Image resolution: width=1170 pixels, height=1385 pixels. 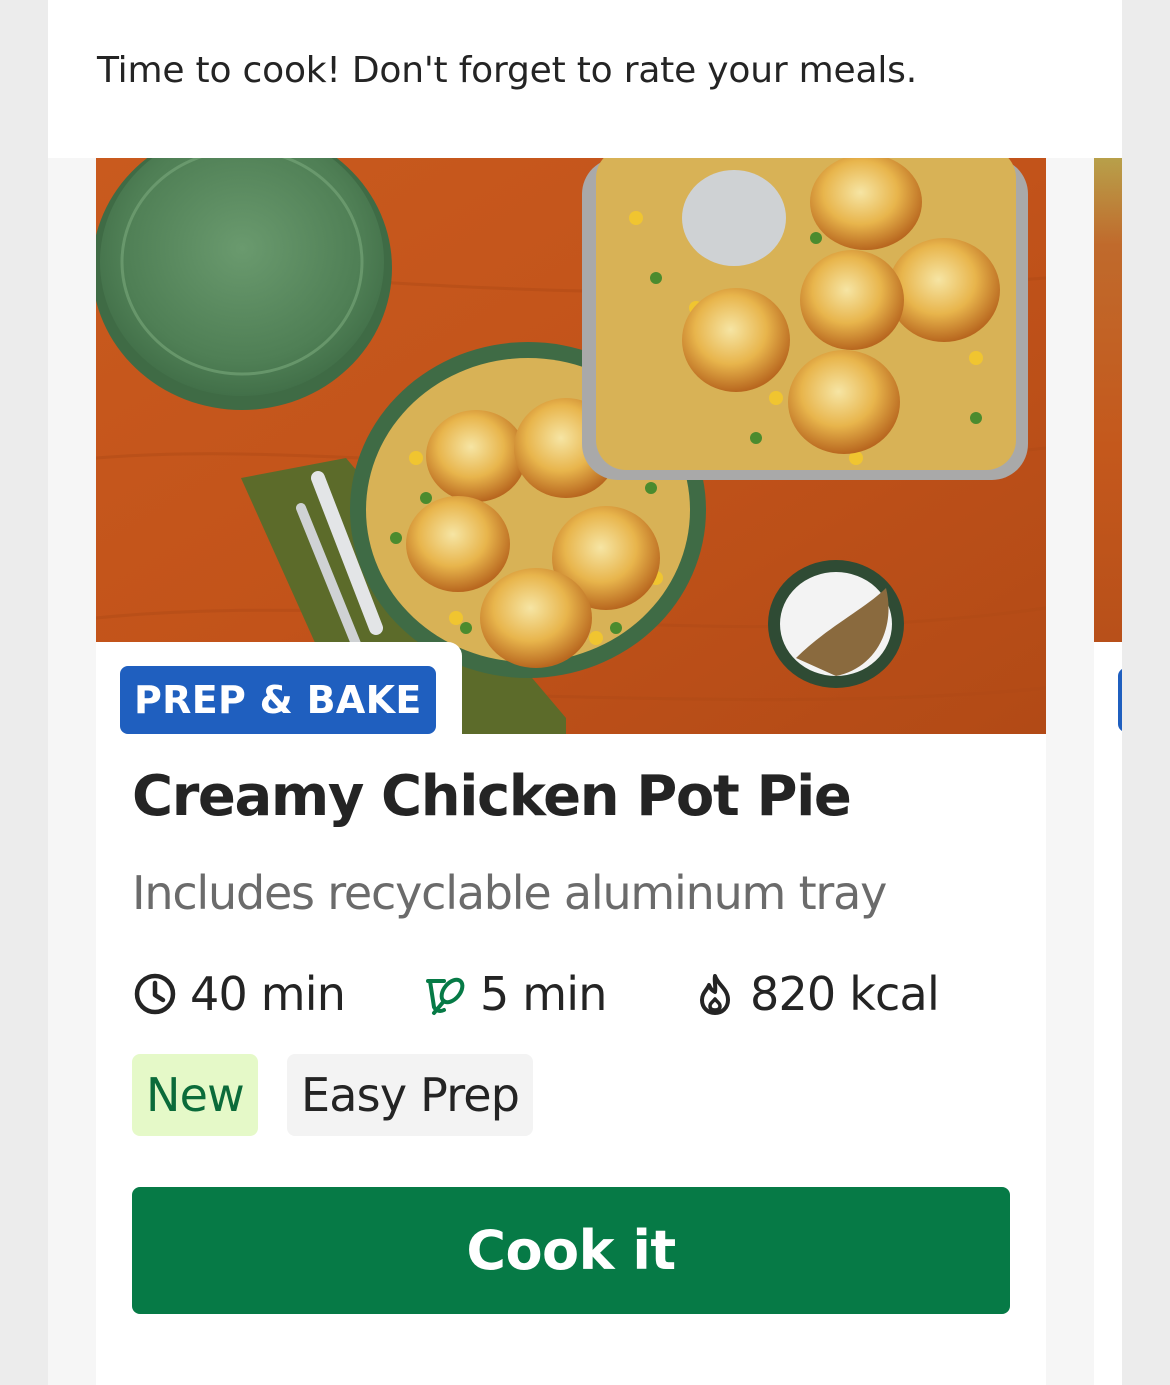 What do you see at coordinates (278, 700) in the screenshot?
I see `meal-type-badge: PREP & BAKE` at bounding box center [278, 700].